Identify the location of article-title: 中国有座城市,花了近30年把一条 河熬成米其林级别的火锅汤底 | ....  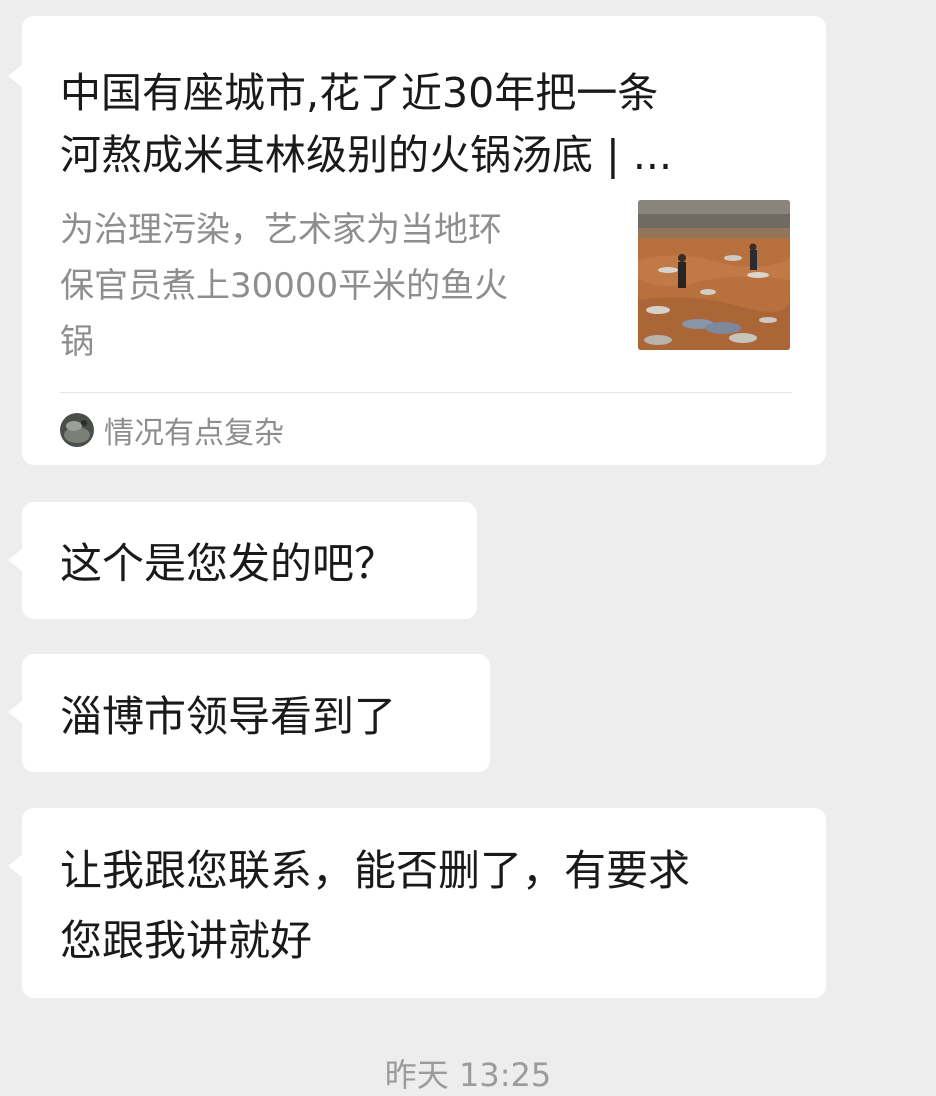
(366, 124).